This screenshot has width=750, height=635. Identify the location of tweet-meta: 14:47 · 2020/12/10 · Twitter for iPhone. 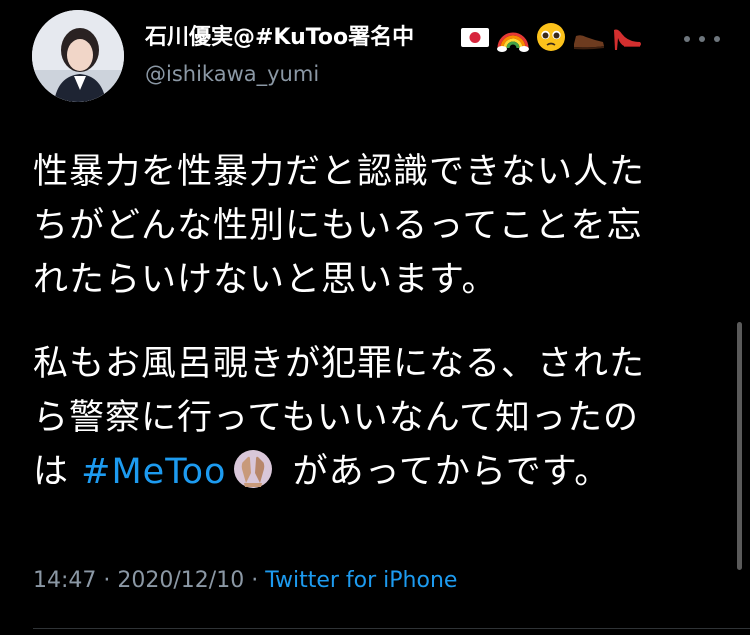
(245, 581).